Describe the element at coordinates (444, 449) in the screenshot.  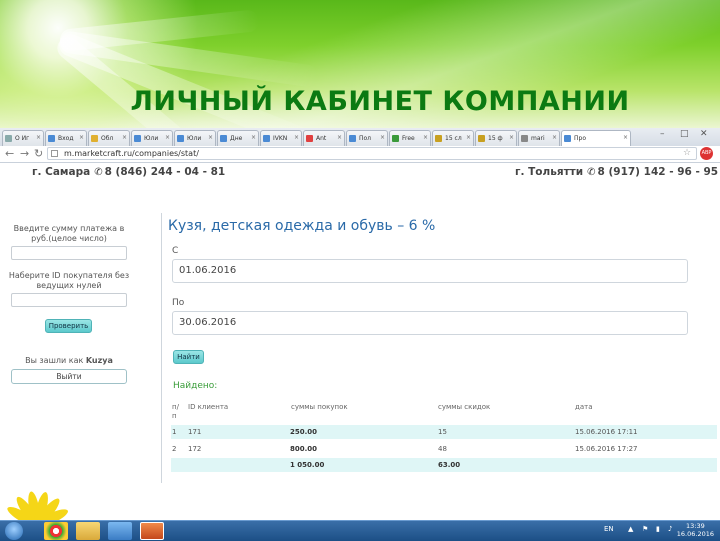
I see `table-row: 2 172 800.00 48 15.06.2016 17:27` at that location.